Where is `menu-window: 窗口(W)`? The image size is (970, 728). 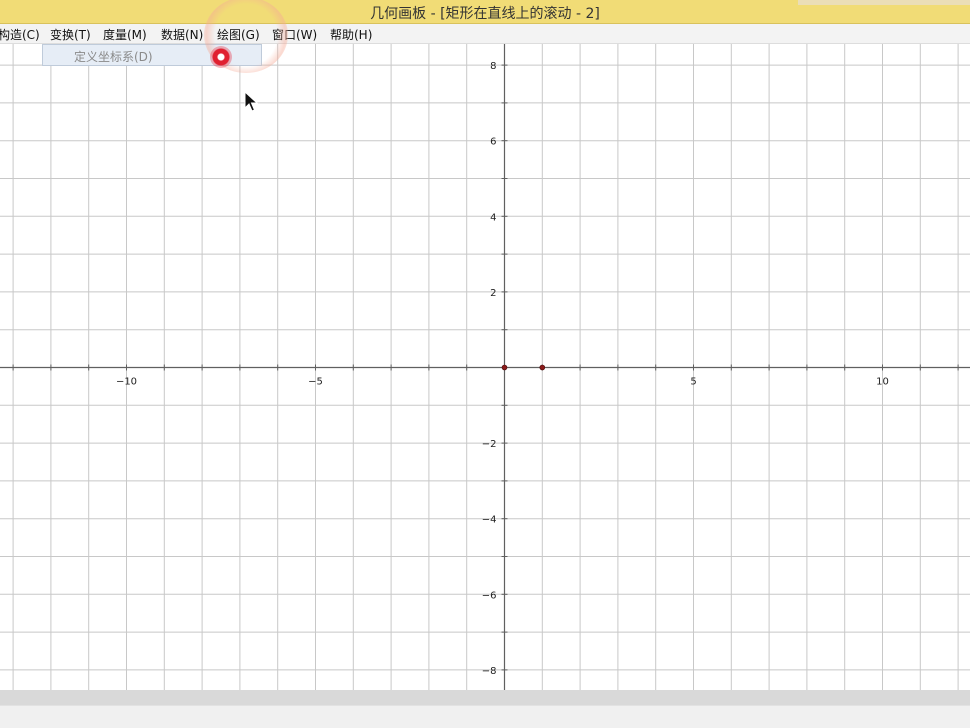 menu-window: 窗口(W) is located at coordinates (294, 34).